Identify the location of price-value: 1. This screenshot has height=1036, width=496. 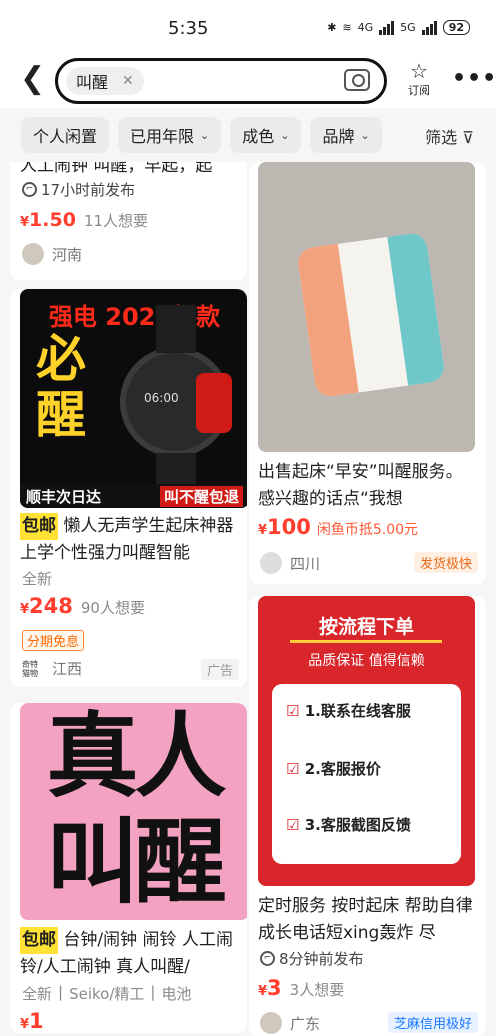
(36, 1021).